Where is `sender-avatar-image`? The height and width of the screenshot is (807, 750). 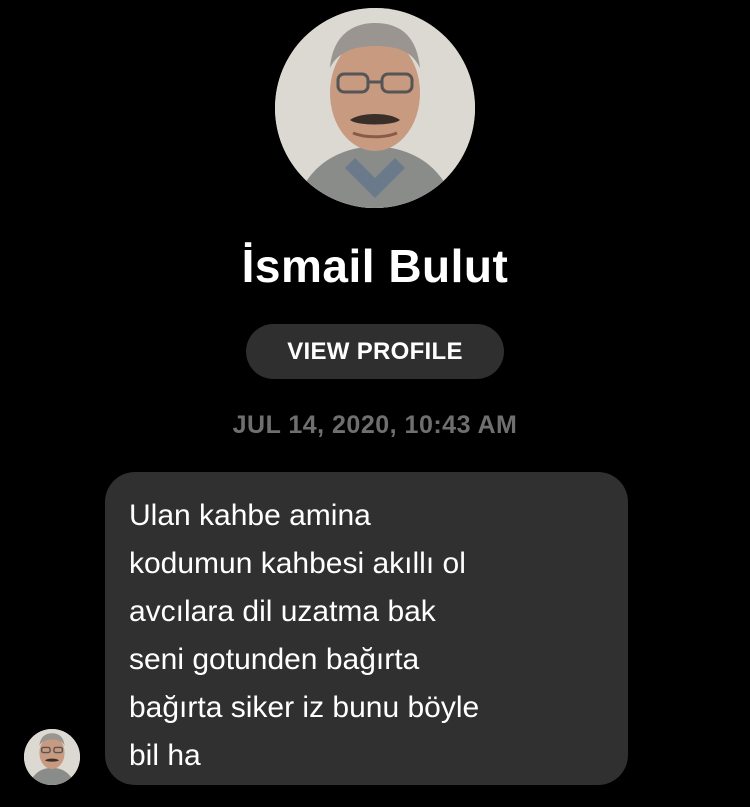 sender-avatar-image is located at coordinates (52, 757).